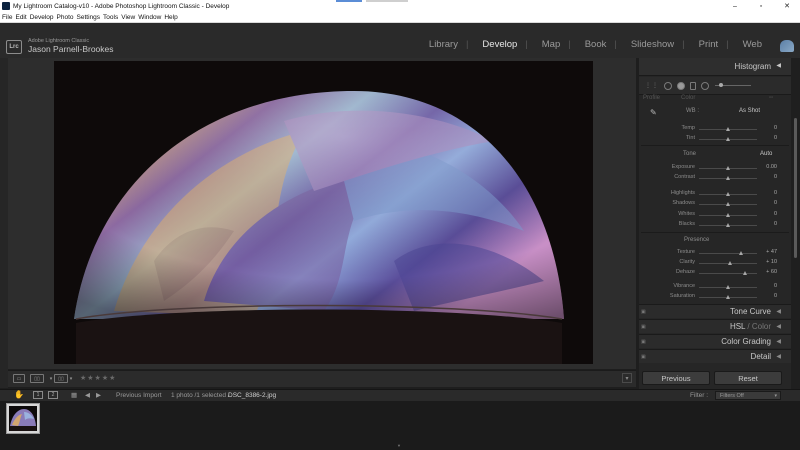 The width and height of the screenshot is (800, 450). What do you see at coordinates (748, 378) in the screenshot?
I see `reset-button: Reset` at bounding box center [748, 378].